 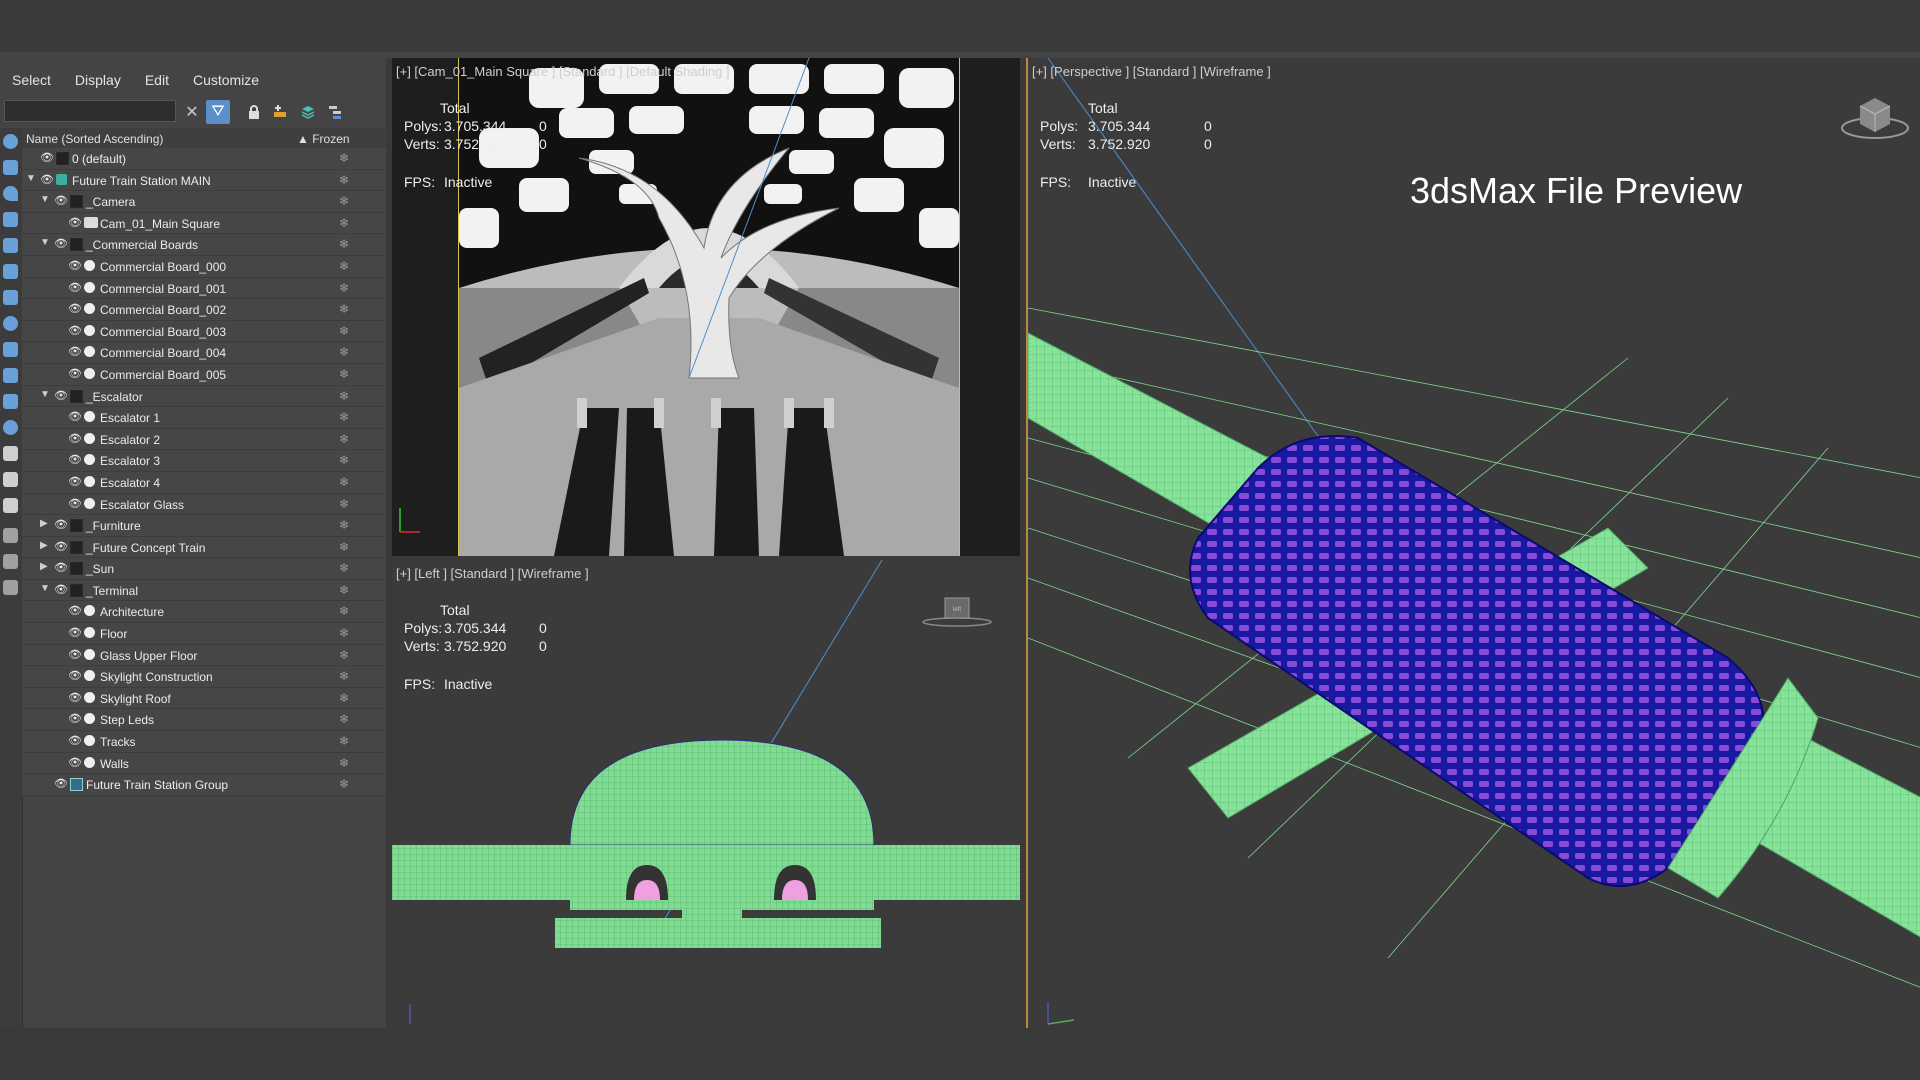 I want to click on explorer-row: ▼ 👁 _Commercial Boards ❄, so click(x=204, y=245).